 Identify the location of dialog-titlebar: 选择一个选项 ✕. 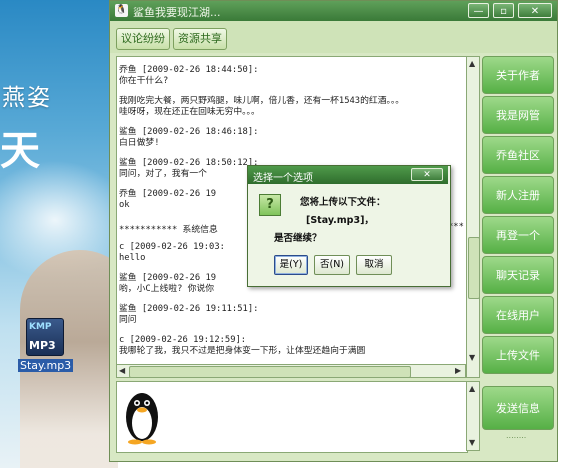
(348, 175).